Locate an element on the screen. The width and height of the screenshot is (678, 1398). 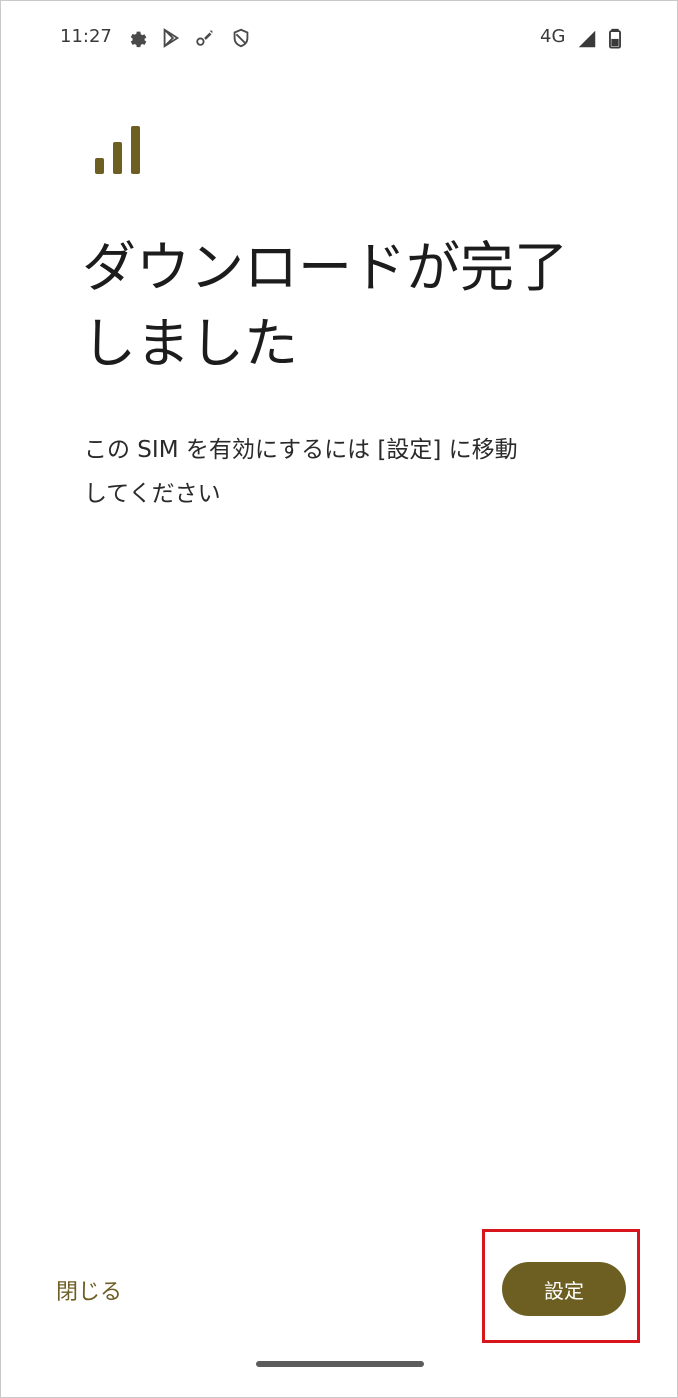
wrench-icon is located at coordinates (205, 38).